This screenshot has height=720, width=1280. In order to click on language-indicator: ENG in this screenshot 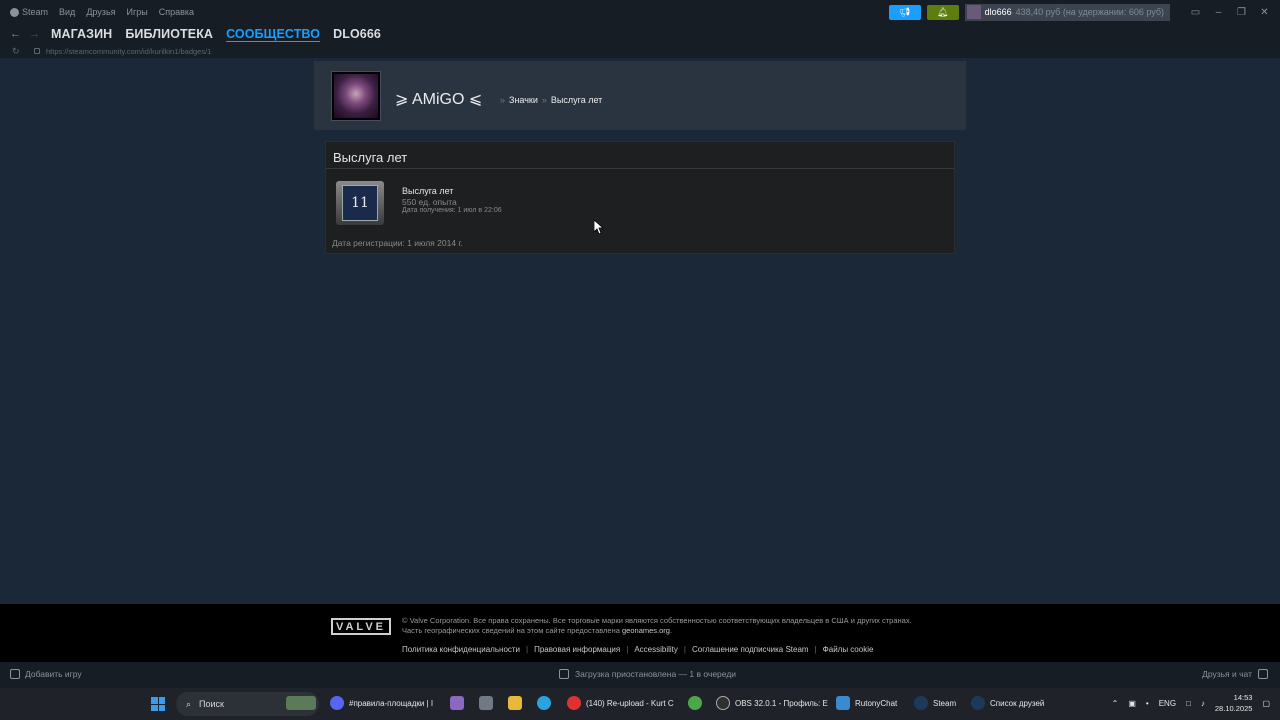, I will do `click(1167, 703)`.